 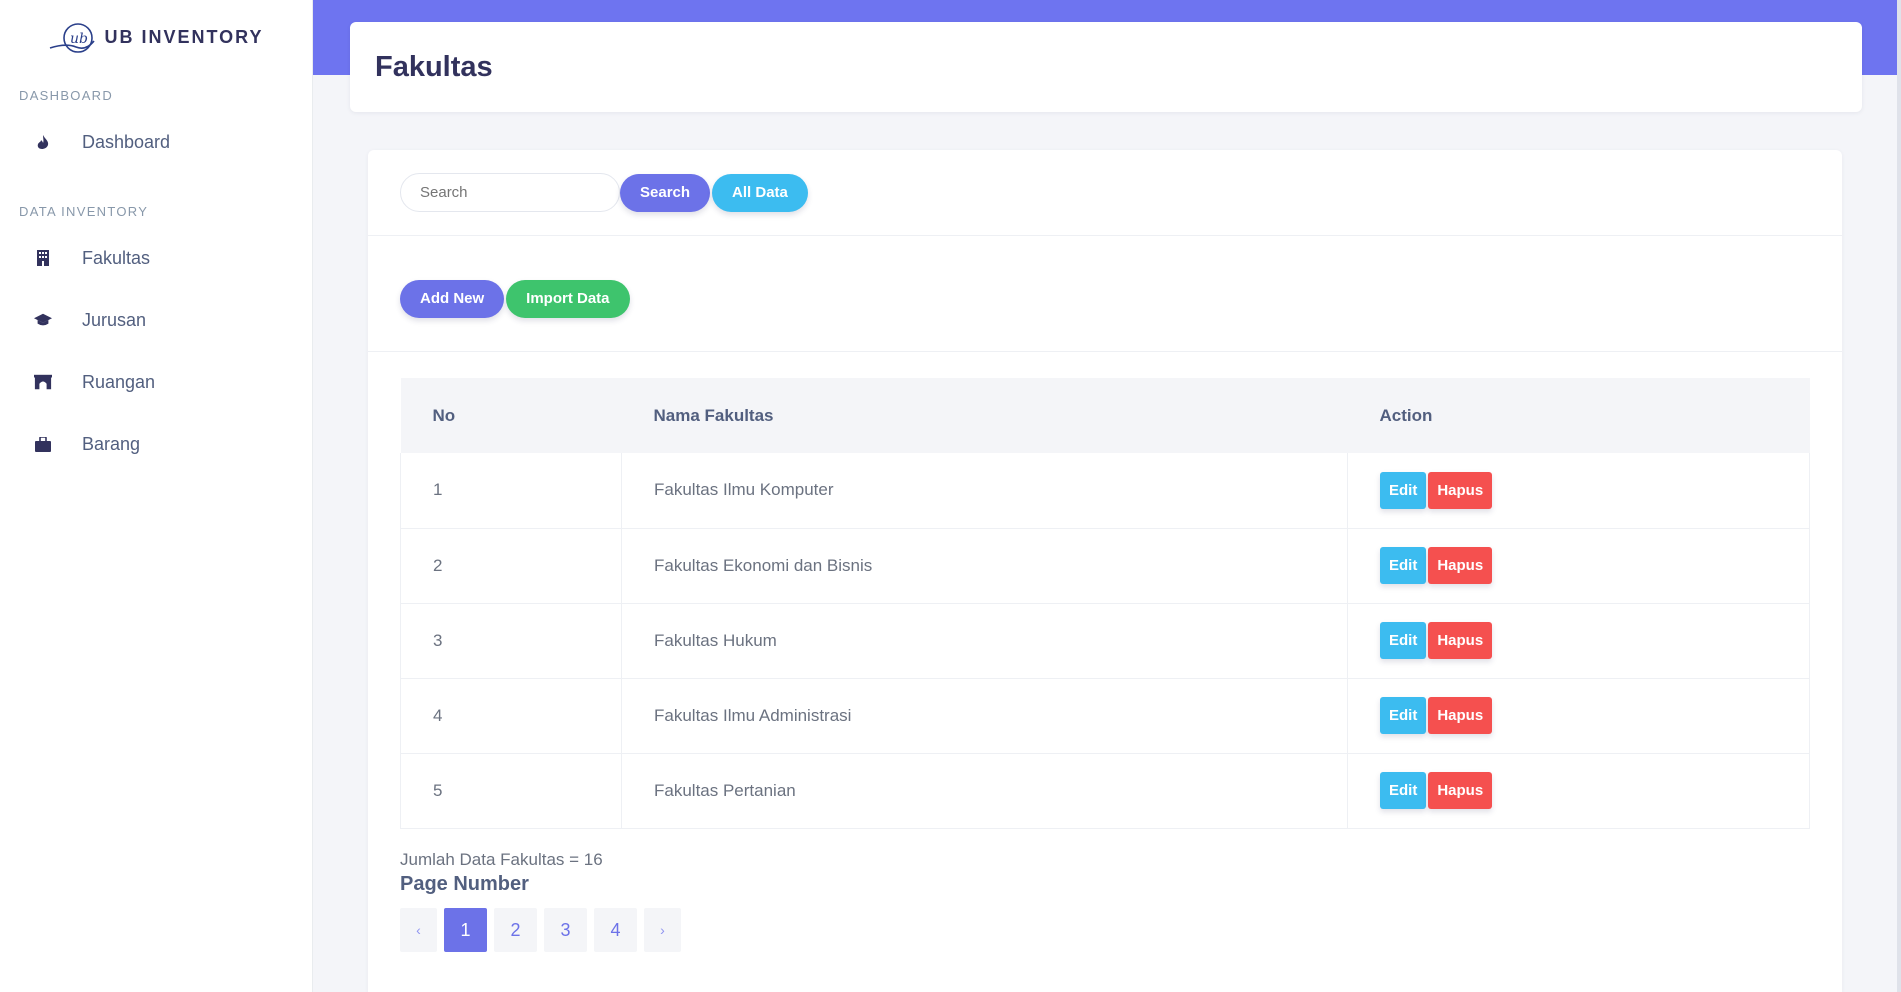 What do you see at coordinates (568, 298) in the screenshot?
I see `import-data-button: Import Data` at bounding box center [568, 298].